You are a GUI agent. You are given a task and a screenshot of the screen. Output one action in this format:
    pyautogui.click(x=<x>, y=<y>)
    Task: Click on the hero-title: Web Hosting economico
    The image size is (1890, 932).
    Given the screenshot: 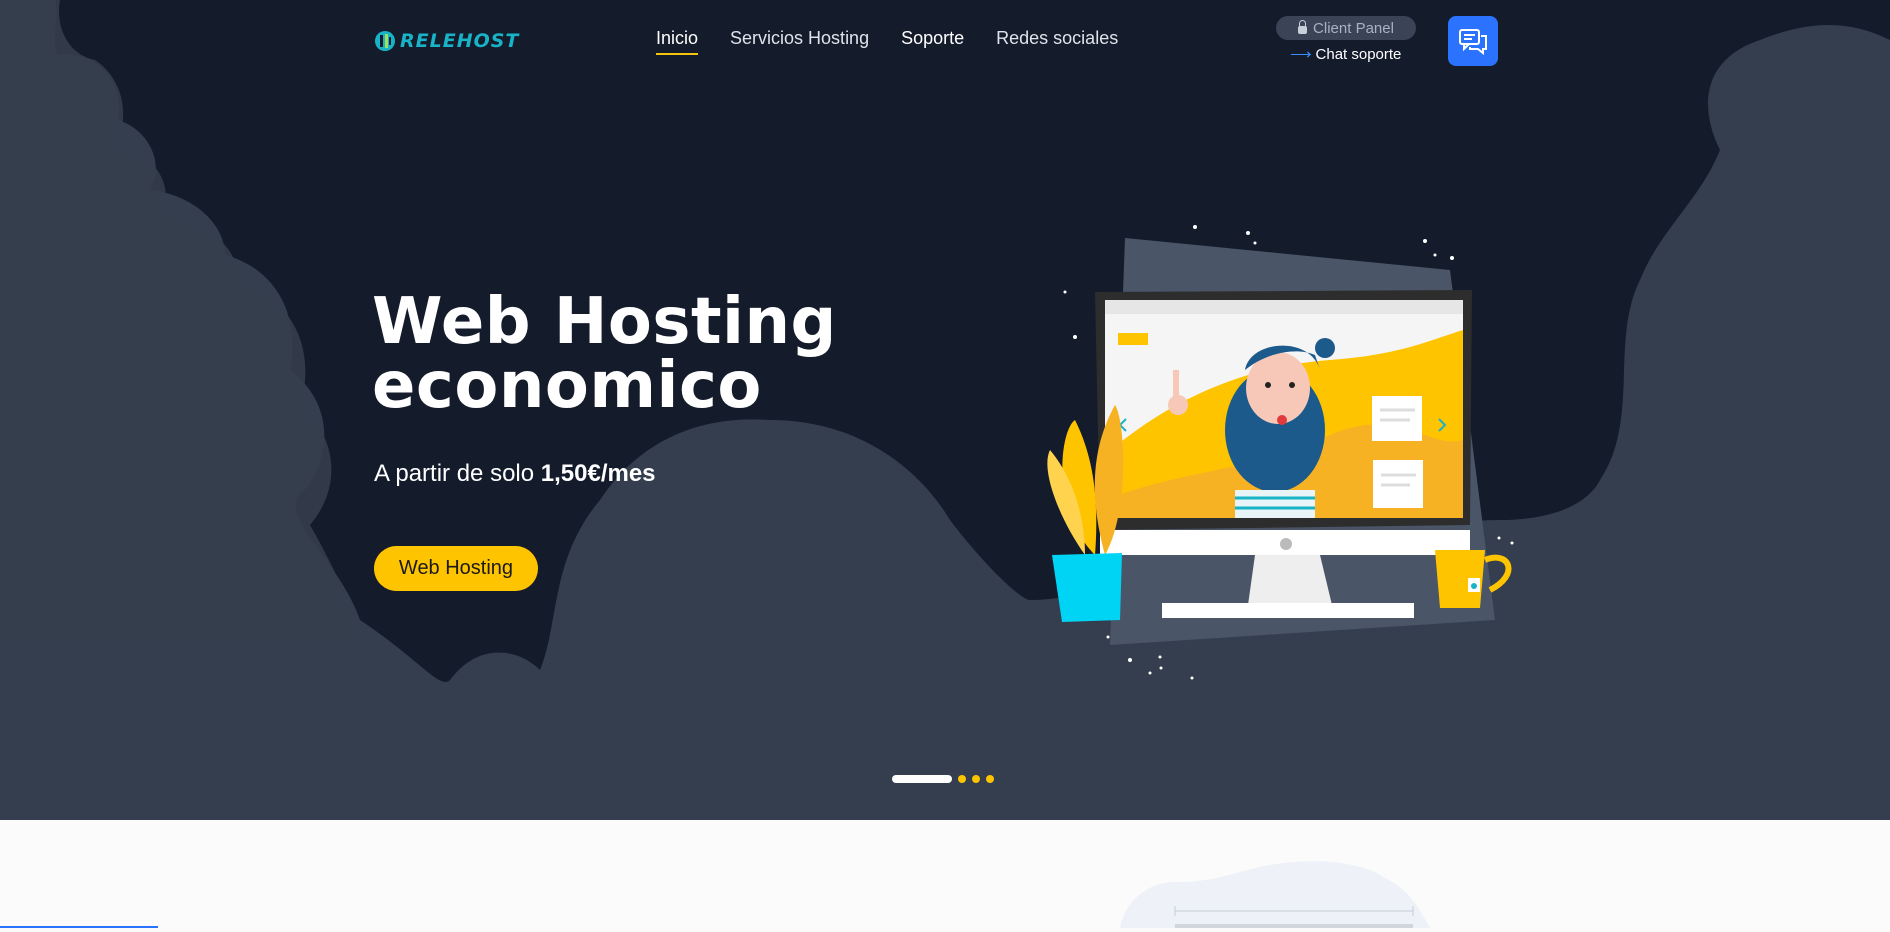 What is the action you would take?
    pyautogui.click(x=632, y=354)
    